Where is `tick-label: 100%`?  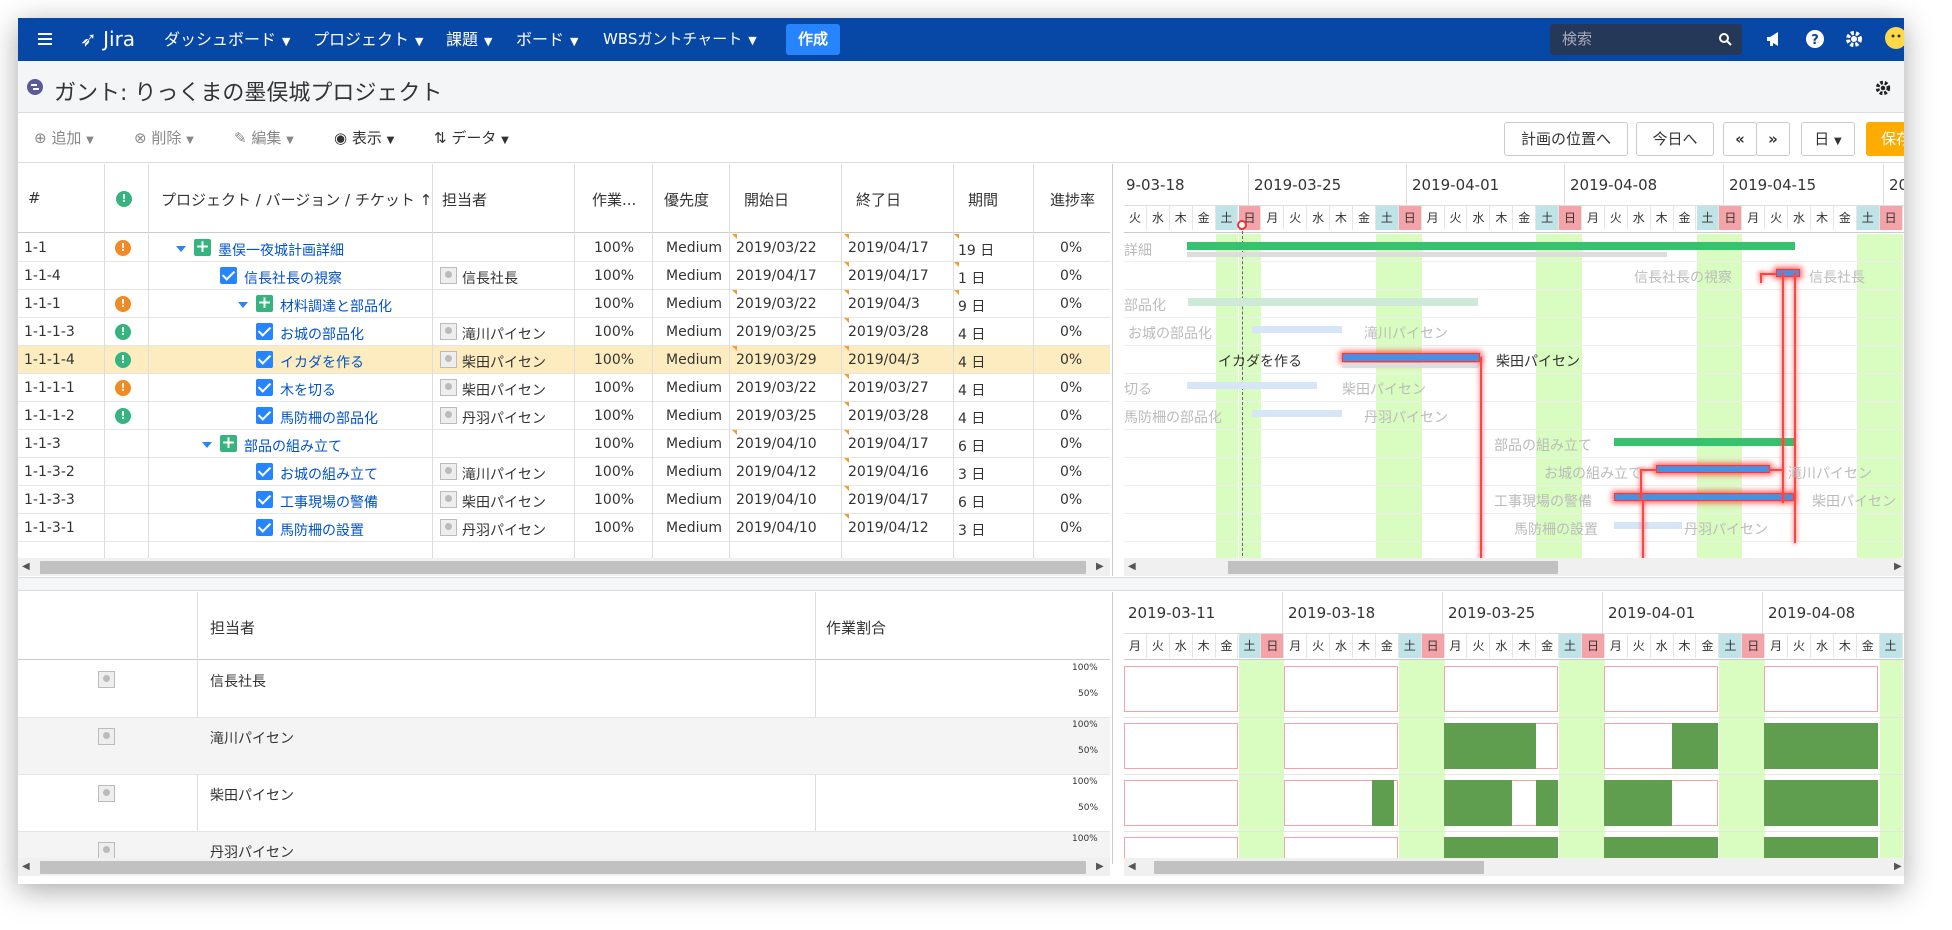 tick-label: 100% is located at coordinates (1085, 725).